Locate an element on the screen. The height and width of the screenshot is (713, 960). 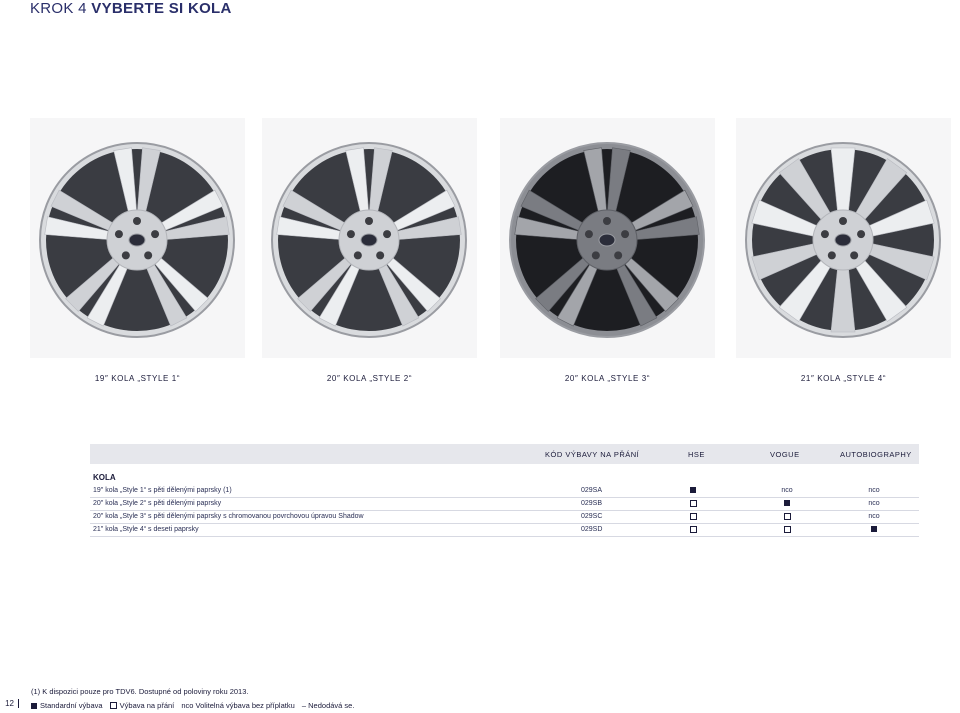
legend-standard: Standardní výbava is located at coordinates (67, 705).